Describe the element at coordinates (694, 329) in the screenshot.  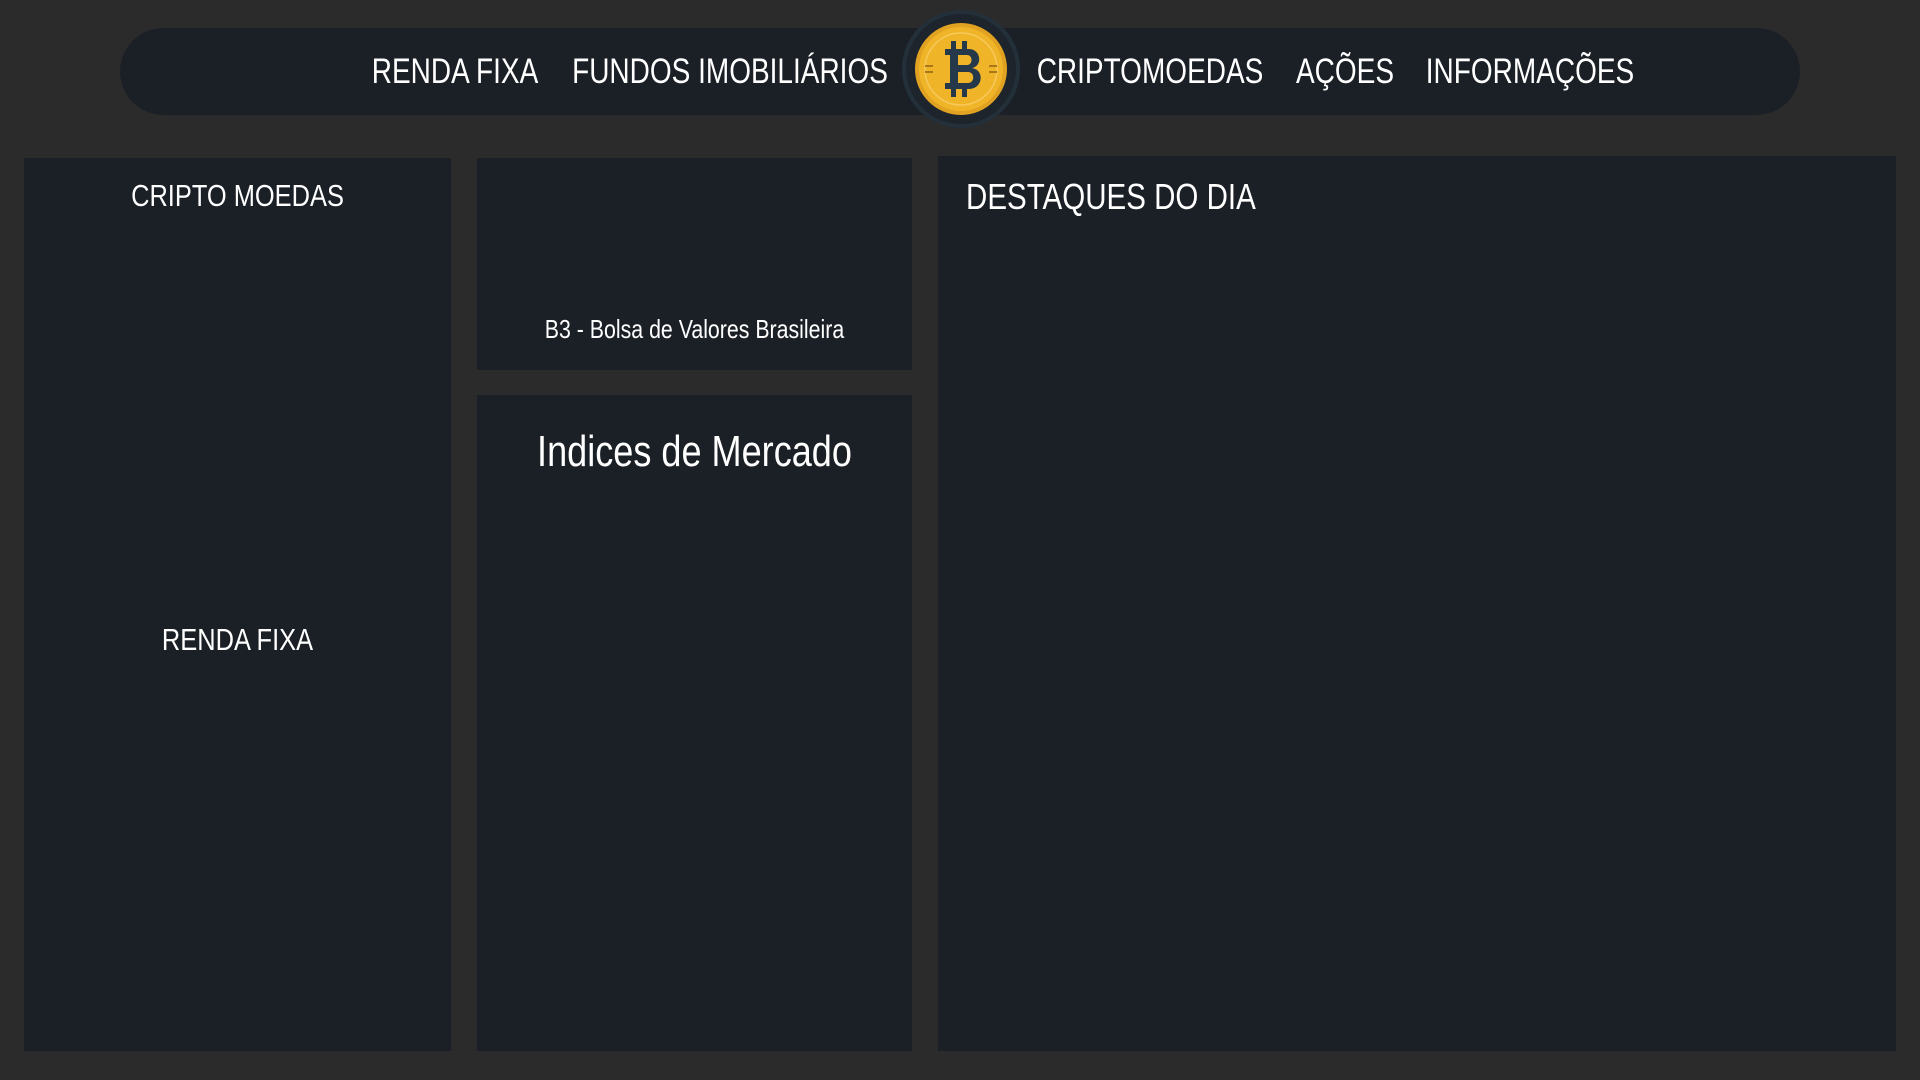
I see `b3-caption: B3 - Bolsa de Valores Brasileira` at that location.